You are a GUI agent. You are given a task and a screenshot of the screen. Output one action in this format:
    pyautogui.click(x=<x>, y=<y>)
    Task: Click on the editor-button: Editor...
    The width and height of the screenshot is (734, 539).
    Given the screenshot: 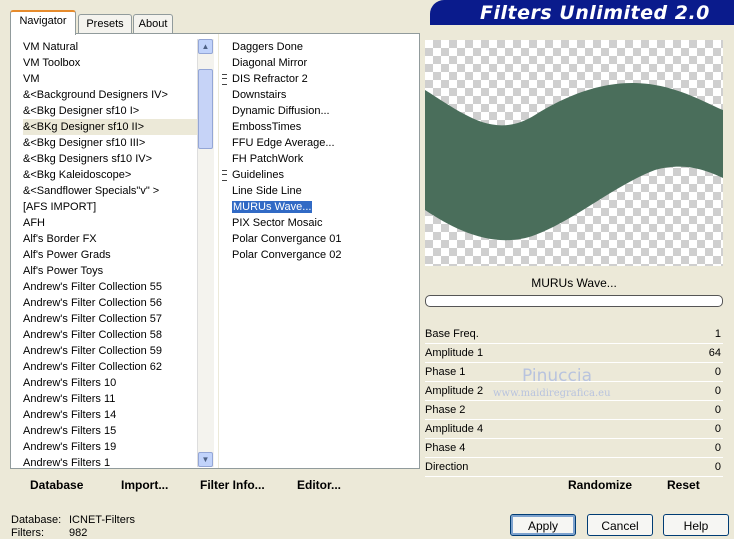 What is the action you would take?
    pyautogui.click(x=319, y=485)
    